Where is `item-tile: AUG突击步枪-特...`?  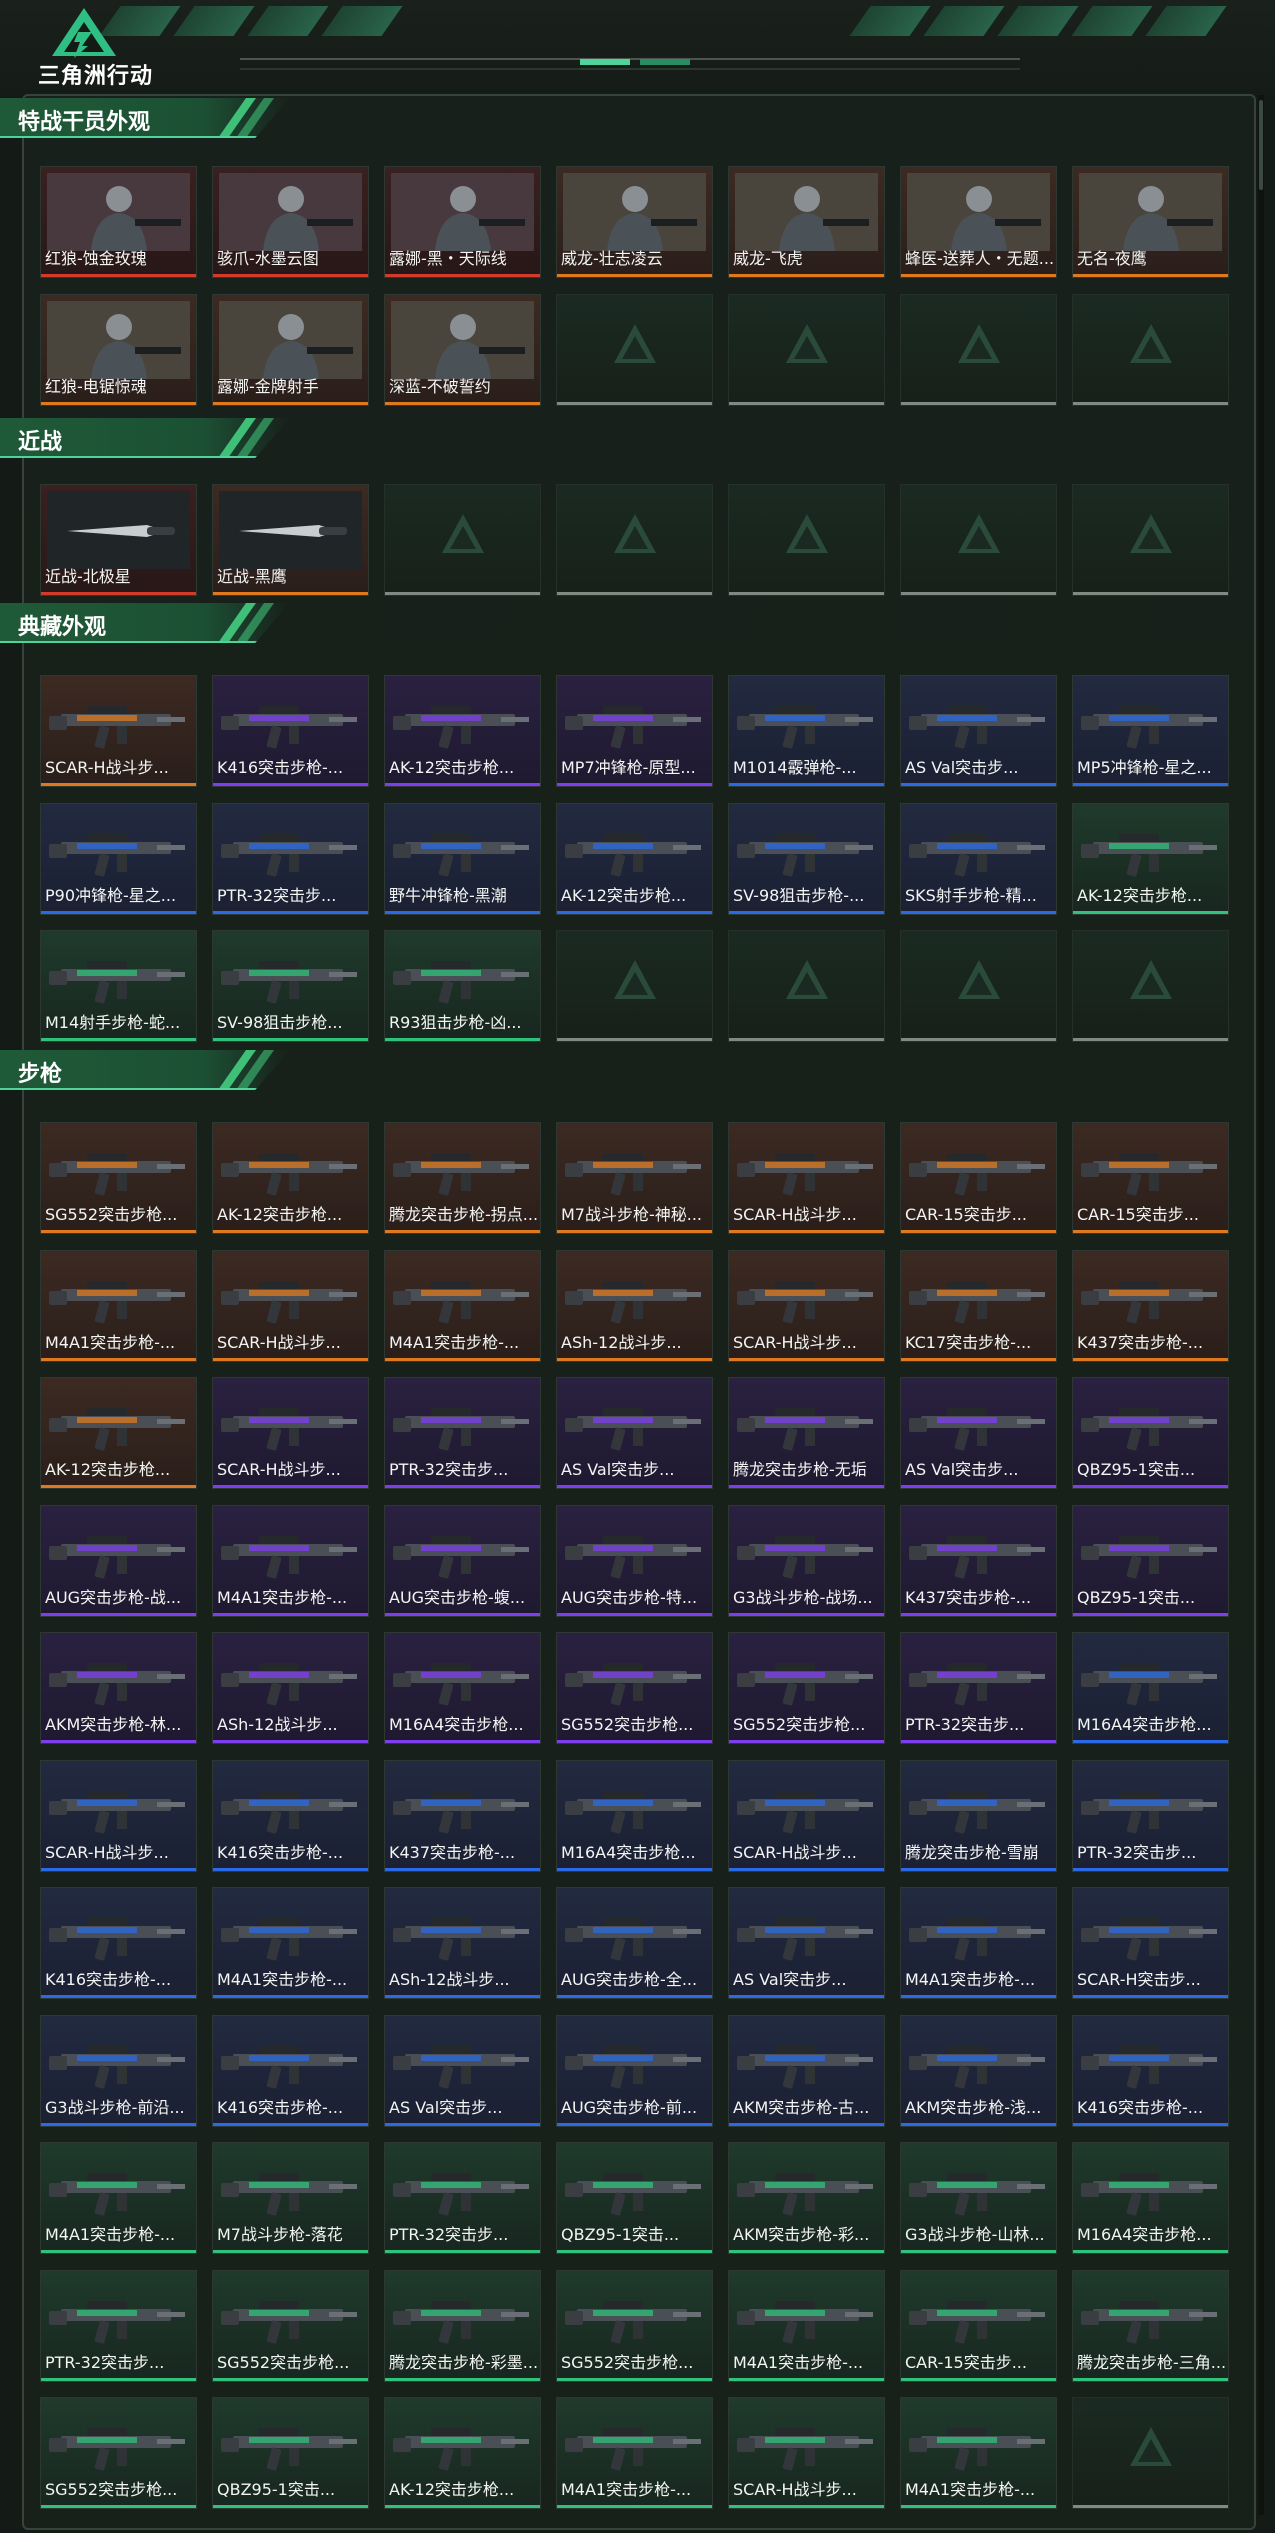 item-tile: AUG突击步枪-特... is located at coordinates (634, 1561).